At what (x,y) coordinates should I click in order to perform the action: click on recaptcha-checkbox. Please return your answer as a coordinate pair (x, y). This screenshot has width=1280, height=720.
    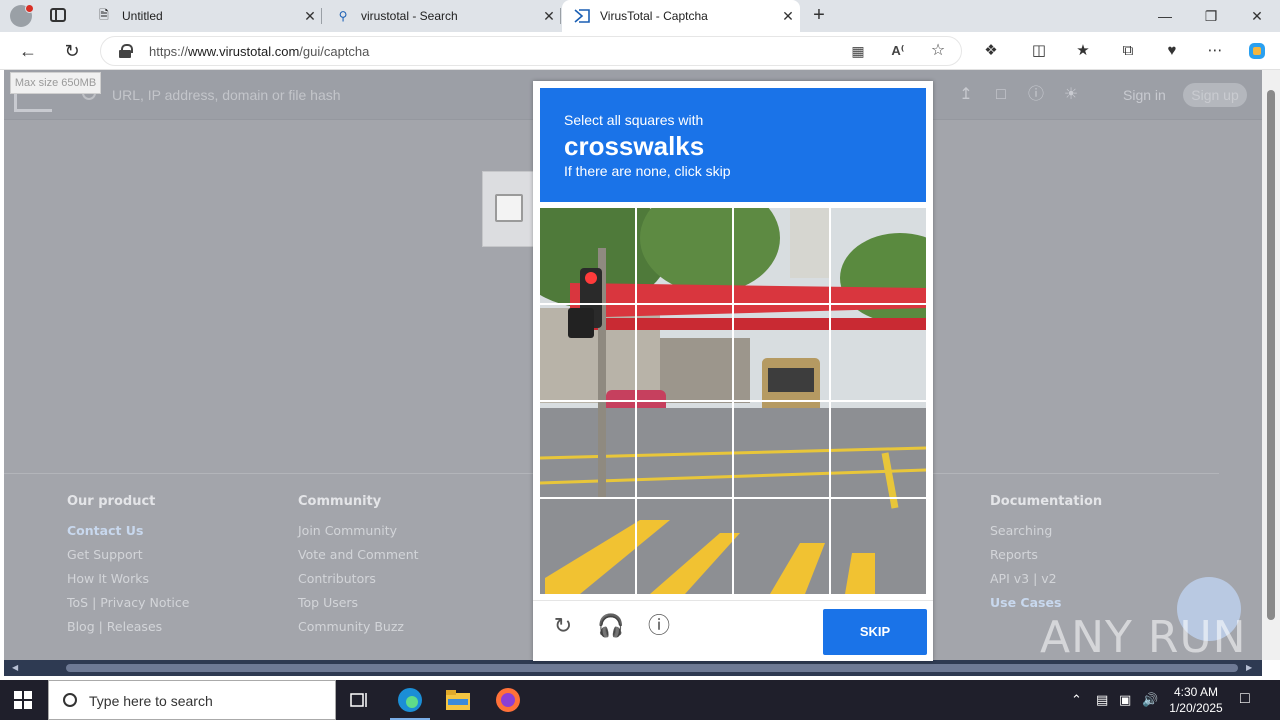
    Looking at the image, I should click on (509, 208).